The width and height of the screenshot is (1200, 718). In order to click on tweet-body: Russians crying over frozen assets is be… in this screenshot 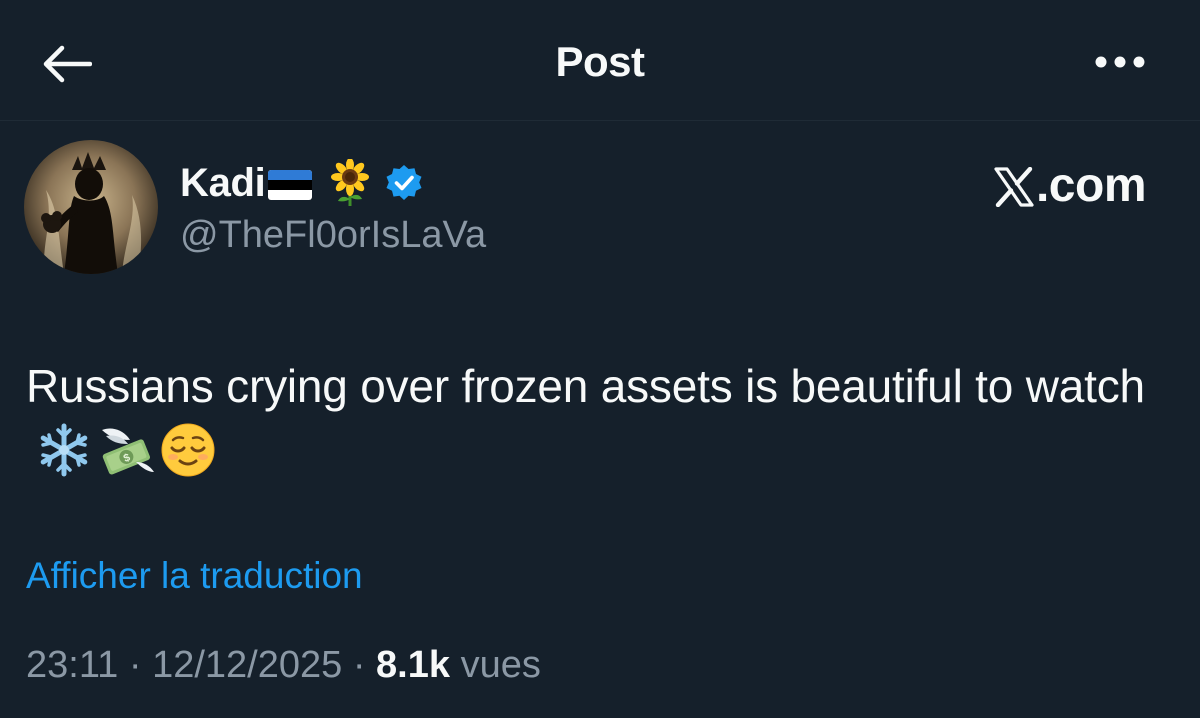, I will do `click(585, 386)`.